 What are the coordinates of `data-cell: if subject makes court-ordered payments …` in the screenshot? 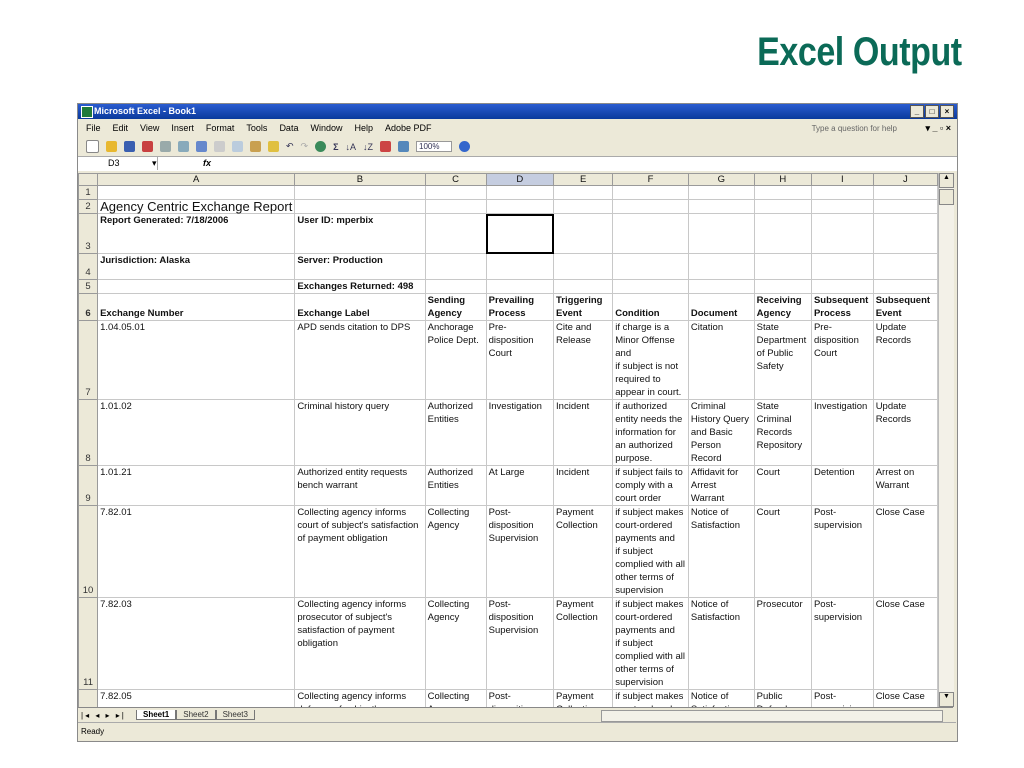 It's located at (650, 551).